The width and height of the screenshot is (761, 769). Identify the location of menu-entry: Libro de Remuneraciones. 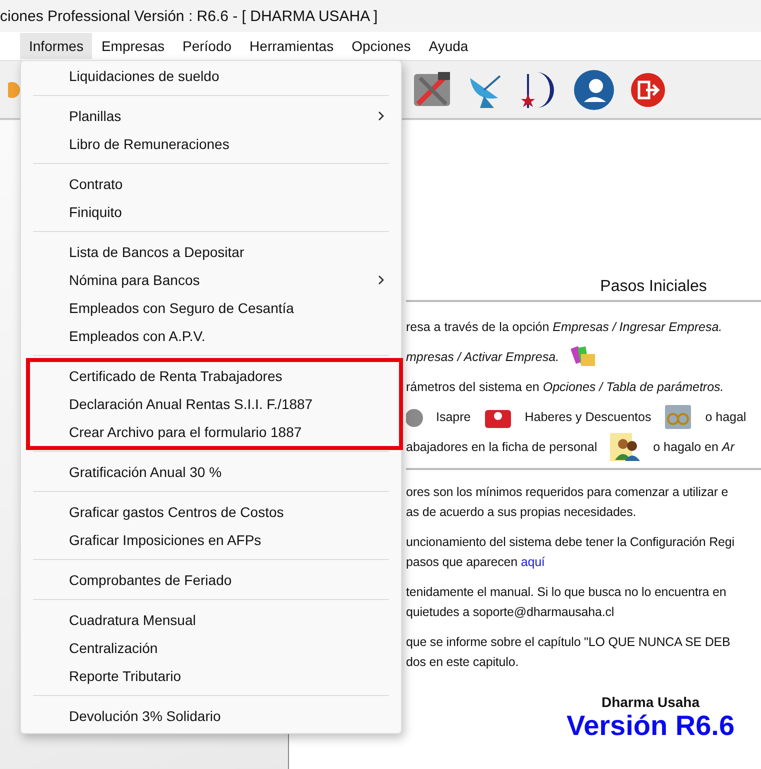
(211, 144).